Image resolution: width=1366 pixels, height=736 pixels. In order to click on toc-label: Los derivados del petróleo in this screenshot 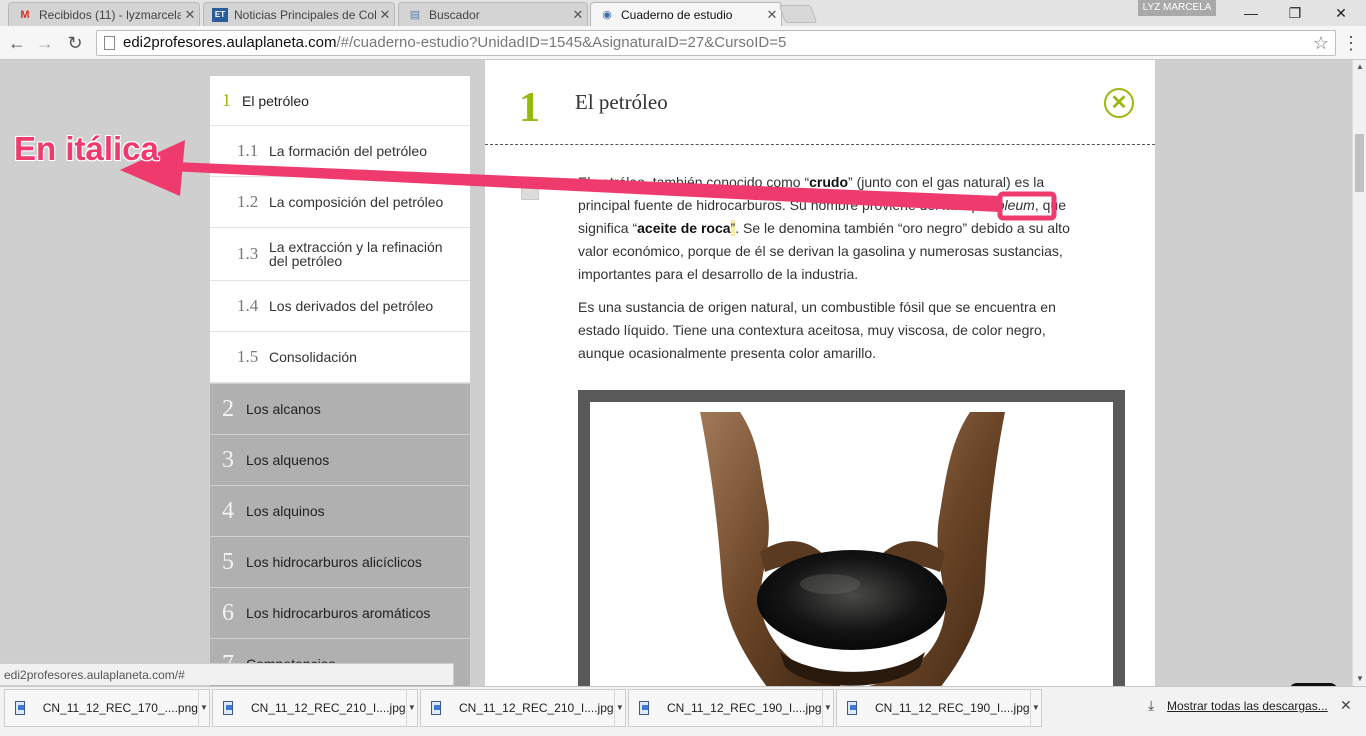, I will do `click(351, 306)`.